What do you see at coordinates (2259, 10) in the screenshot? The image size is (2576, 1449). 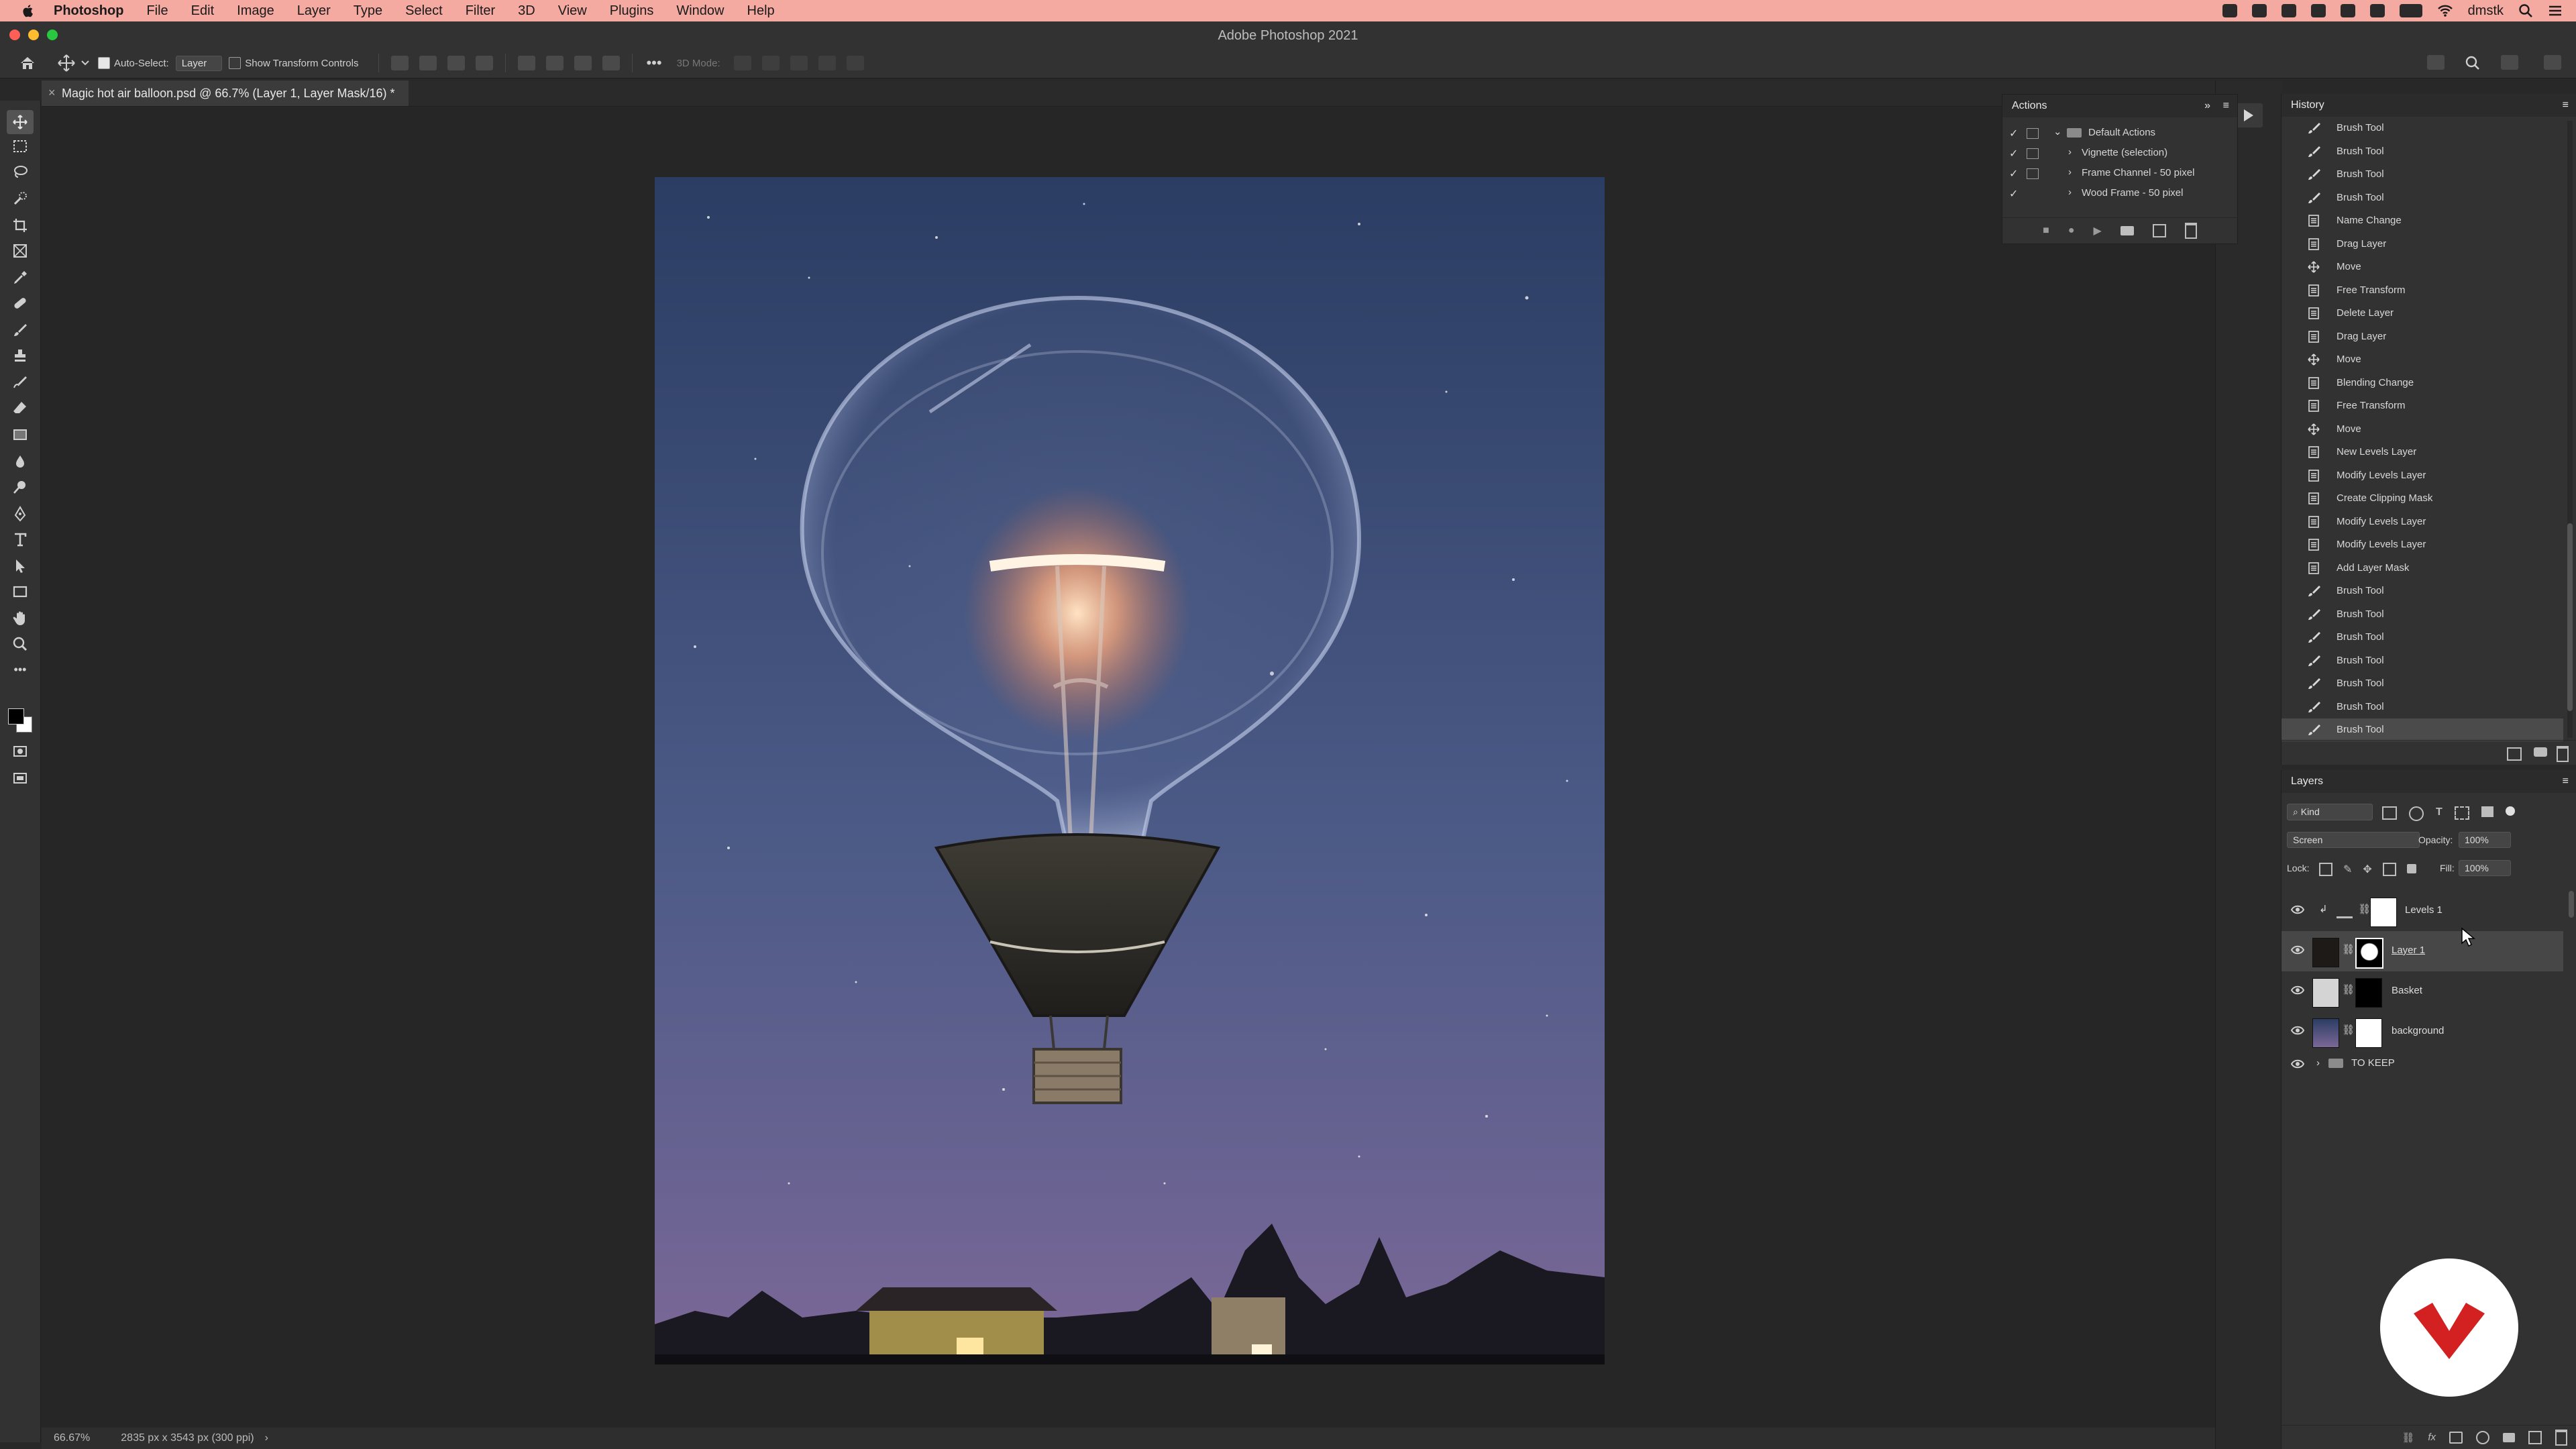 I see `screen-record-icon` at bounding box center [2259, 10].